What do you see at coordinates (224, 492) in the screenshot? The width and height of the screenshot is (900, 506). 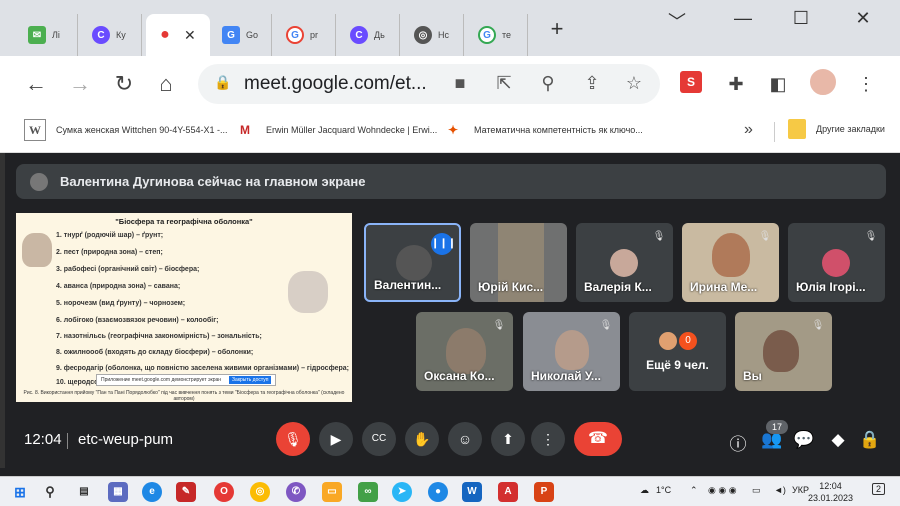 I see `opera-icon: O` at bounding box center [224, 492].